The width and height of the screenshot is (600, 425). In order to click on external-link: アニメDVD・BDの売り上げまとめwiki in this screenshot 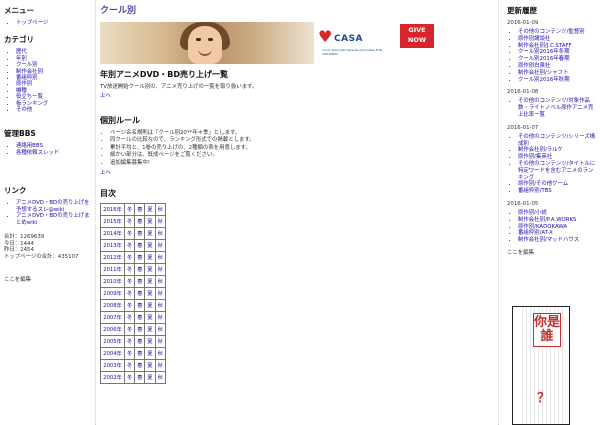, I will do `click(53, 219)`.